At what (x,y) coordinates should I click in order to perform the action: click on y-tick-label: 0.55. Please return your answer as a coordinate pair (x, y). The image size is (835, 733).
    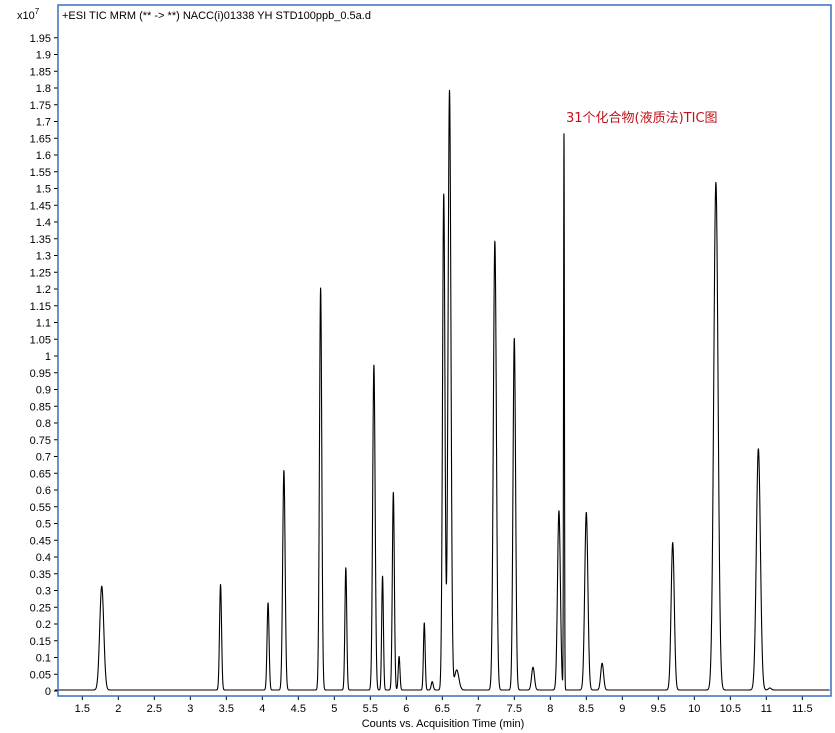
    Looking at the image, I should click on (40, 508).